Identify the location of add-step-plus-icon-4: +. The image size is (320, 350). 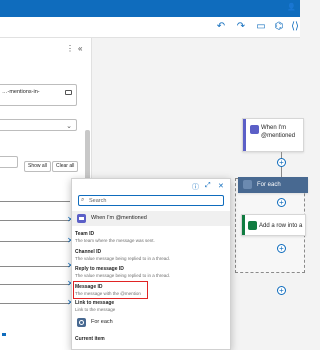
(281, 290).